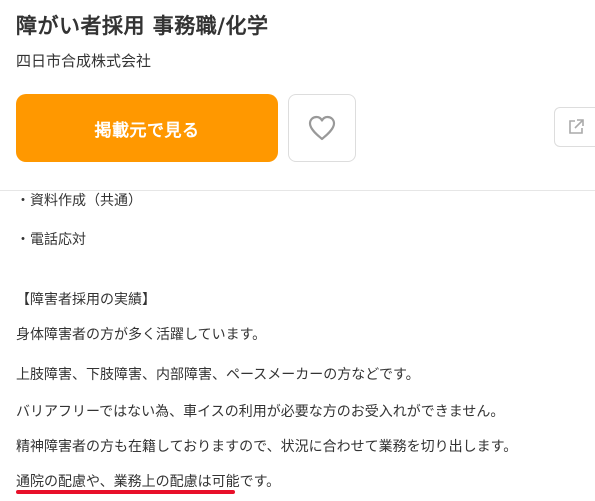  What do you see at coordinates (84, 61) in the screenshot?
I see `company-name: 四日市合成株式会社` at bounding box center [84, 61].